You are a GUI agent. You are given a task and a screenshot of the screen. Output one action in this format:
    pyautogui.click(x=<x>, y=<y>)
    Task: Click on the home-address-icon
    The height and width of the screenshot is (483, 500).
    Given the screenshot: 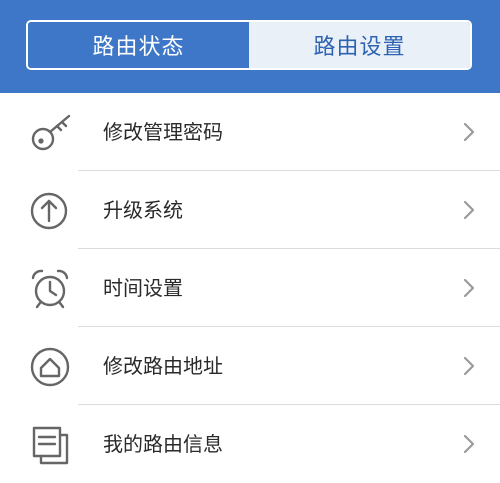 What is the action you would take?
    pyautogui.click(x=51, y=367)
    